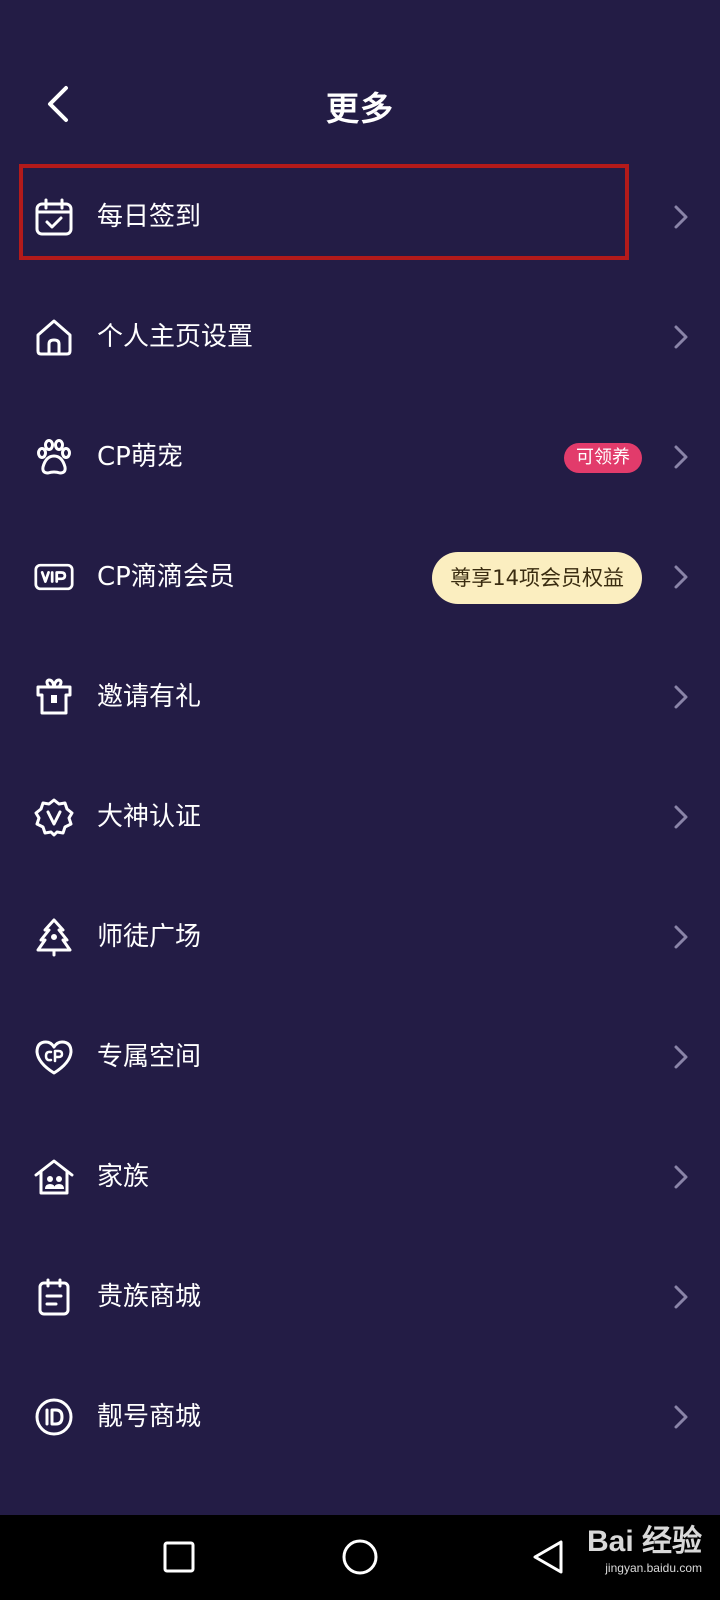 The width and height of the screenshot is (720, 1600). What do you see at coordinates (54, 457) in the screenshot?
I see `paw-icon` at bounding box center [54, 457].